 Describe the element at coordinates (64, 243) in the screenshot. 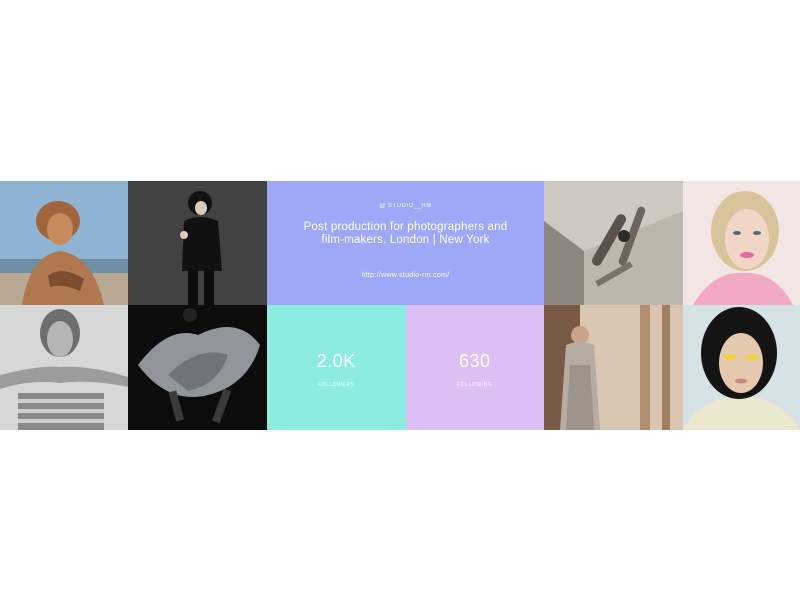

I see `photo-beach-portrait` at that location.